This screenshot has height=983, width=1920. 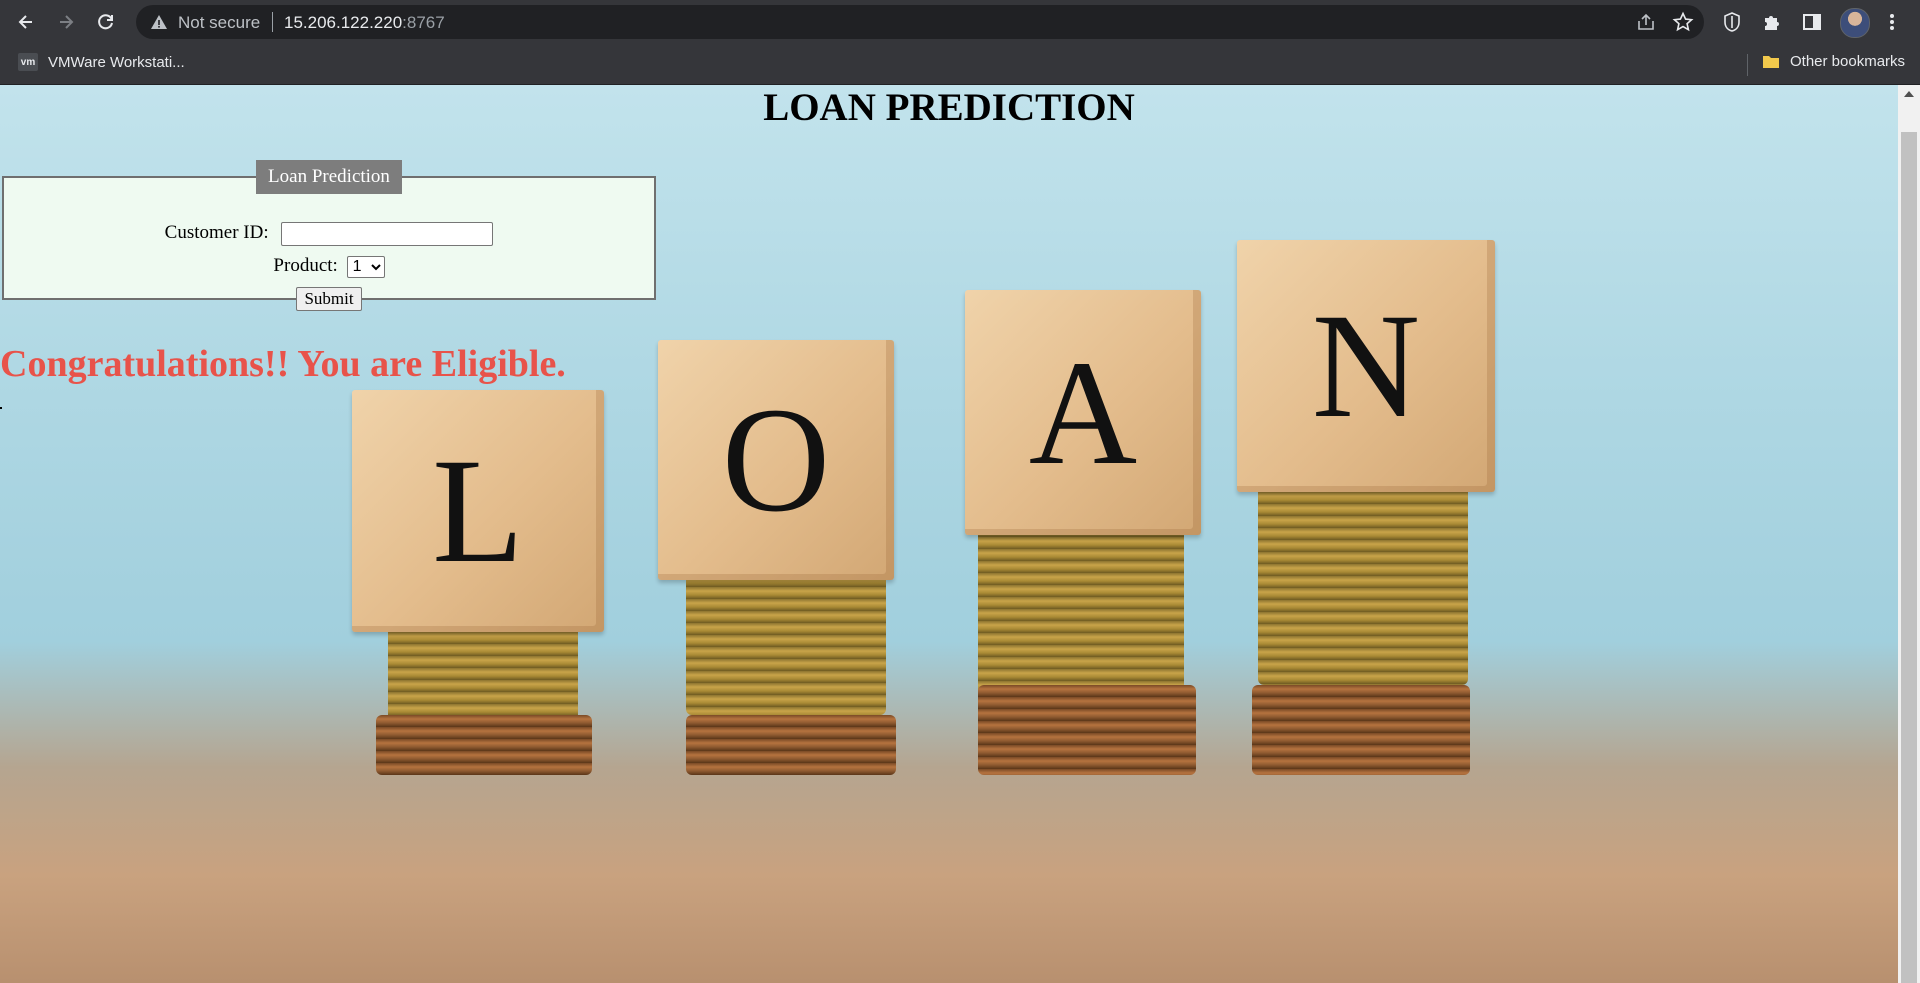 I want to click on other-bookmarks-label: Other bookmarks, so click(x=1848, y=61).